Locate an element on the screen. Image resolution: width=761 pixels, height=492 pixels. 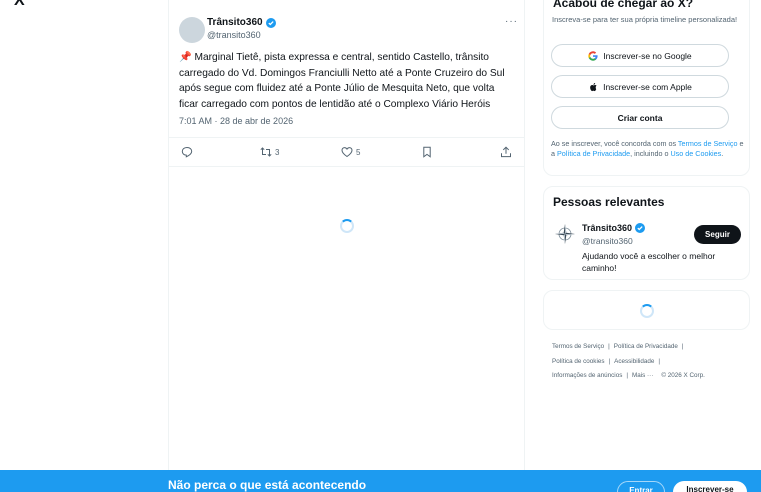
retweet-button: 3 is located at coordinates (269, 152).